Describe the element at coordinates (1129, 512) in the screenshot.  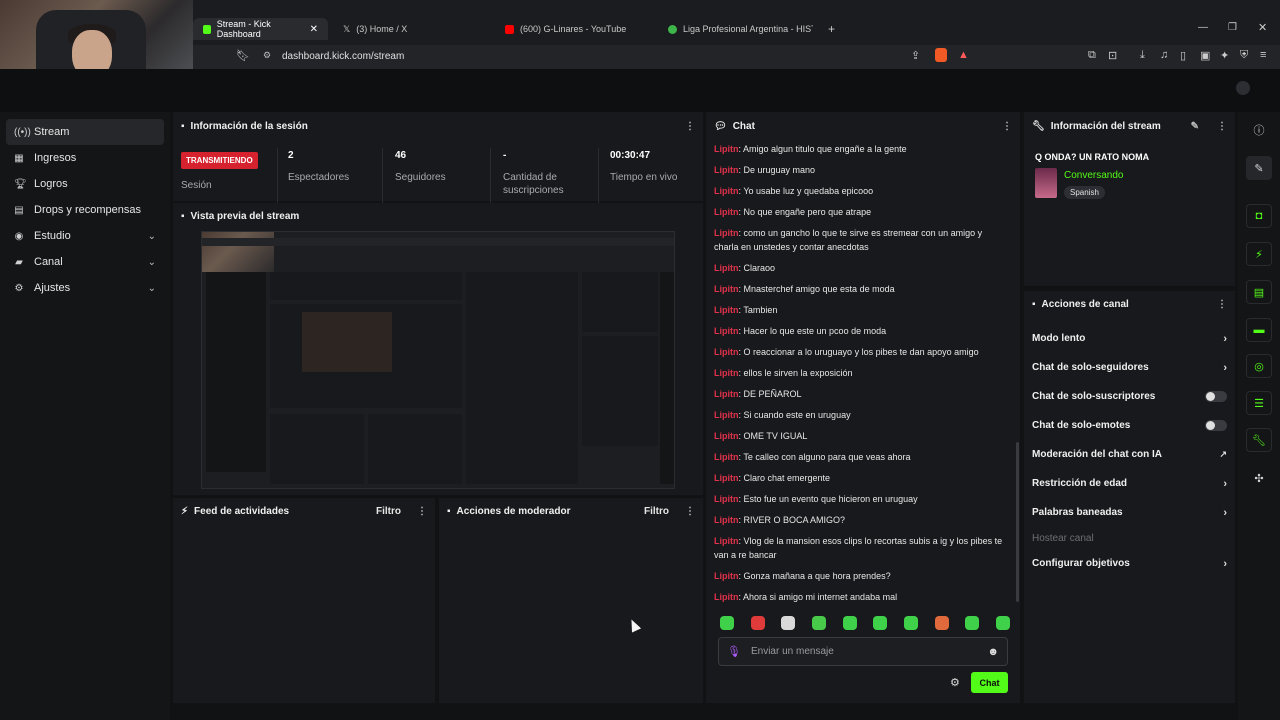
I see `action-palabras-baneadas: Palabras baneadas ›` at that location.